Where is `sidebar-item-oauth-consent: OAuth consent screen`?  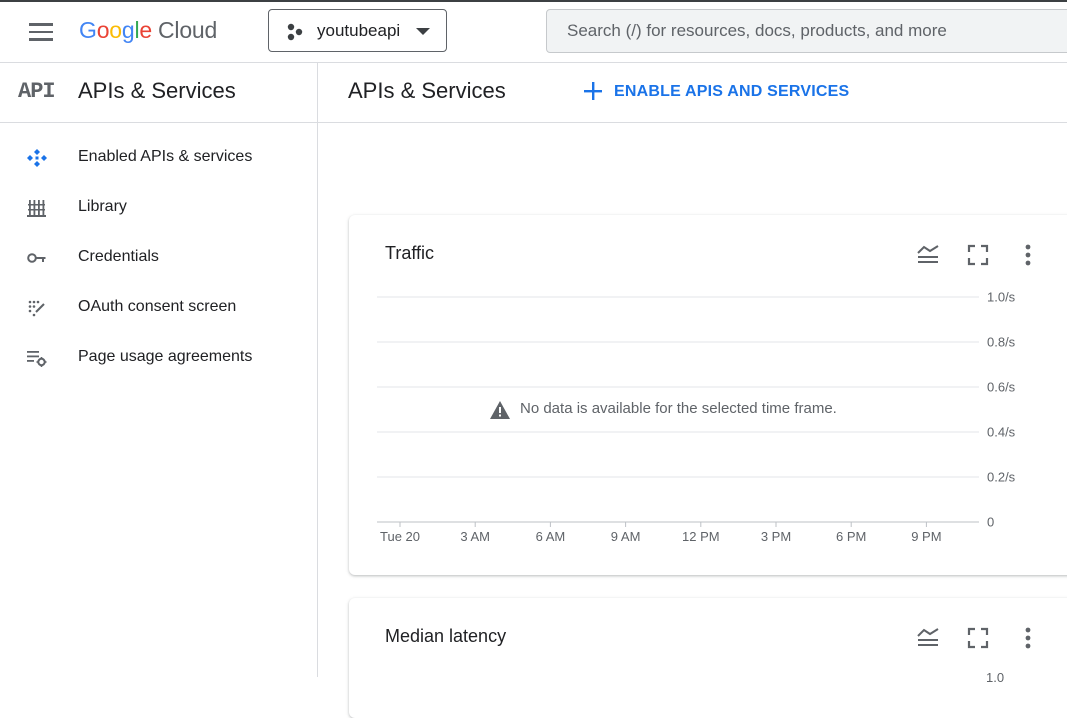
sidebar-item-oauth-consent: OAuth consent screen is located at coordinates (158, 308).